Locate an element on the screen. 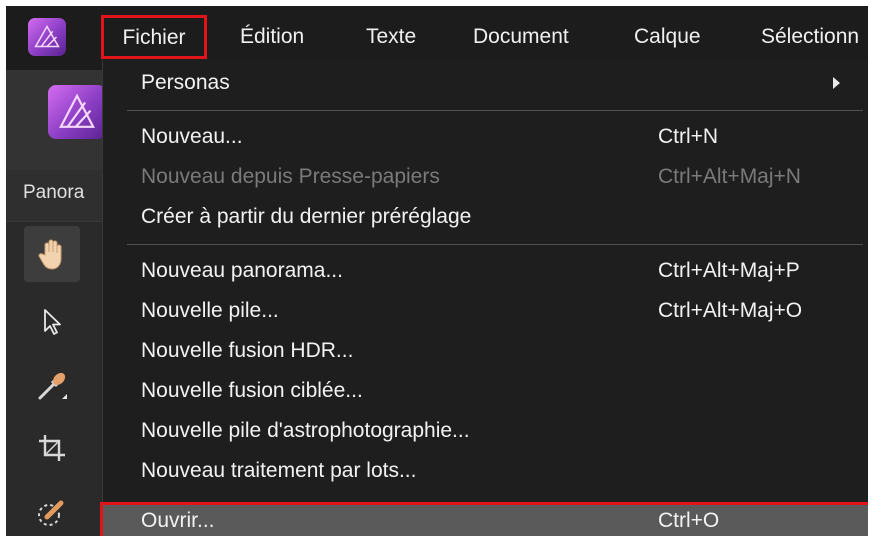 The width and height of the screenshot is (874, 538). menu-item-shortcut: Ctrl+O is located at coordinates (689, 520).